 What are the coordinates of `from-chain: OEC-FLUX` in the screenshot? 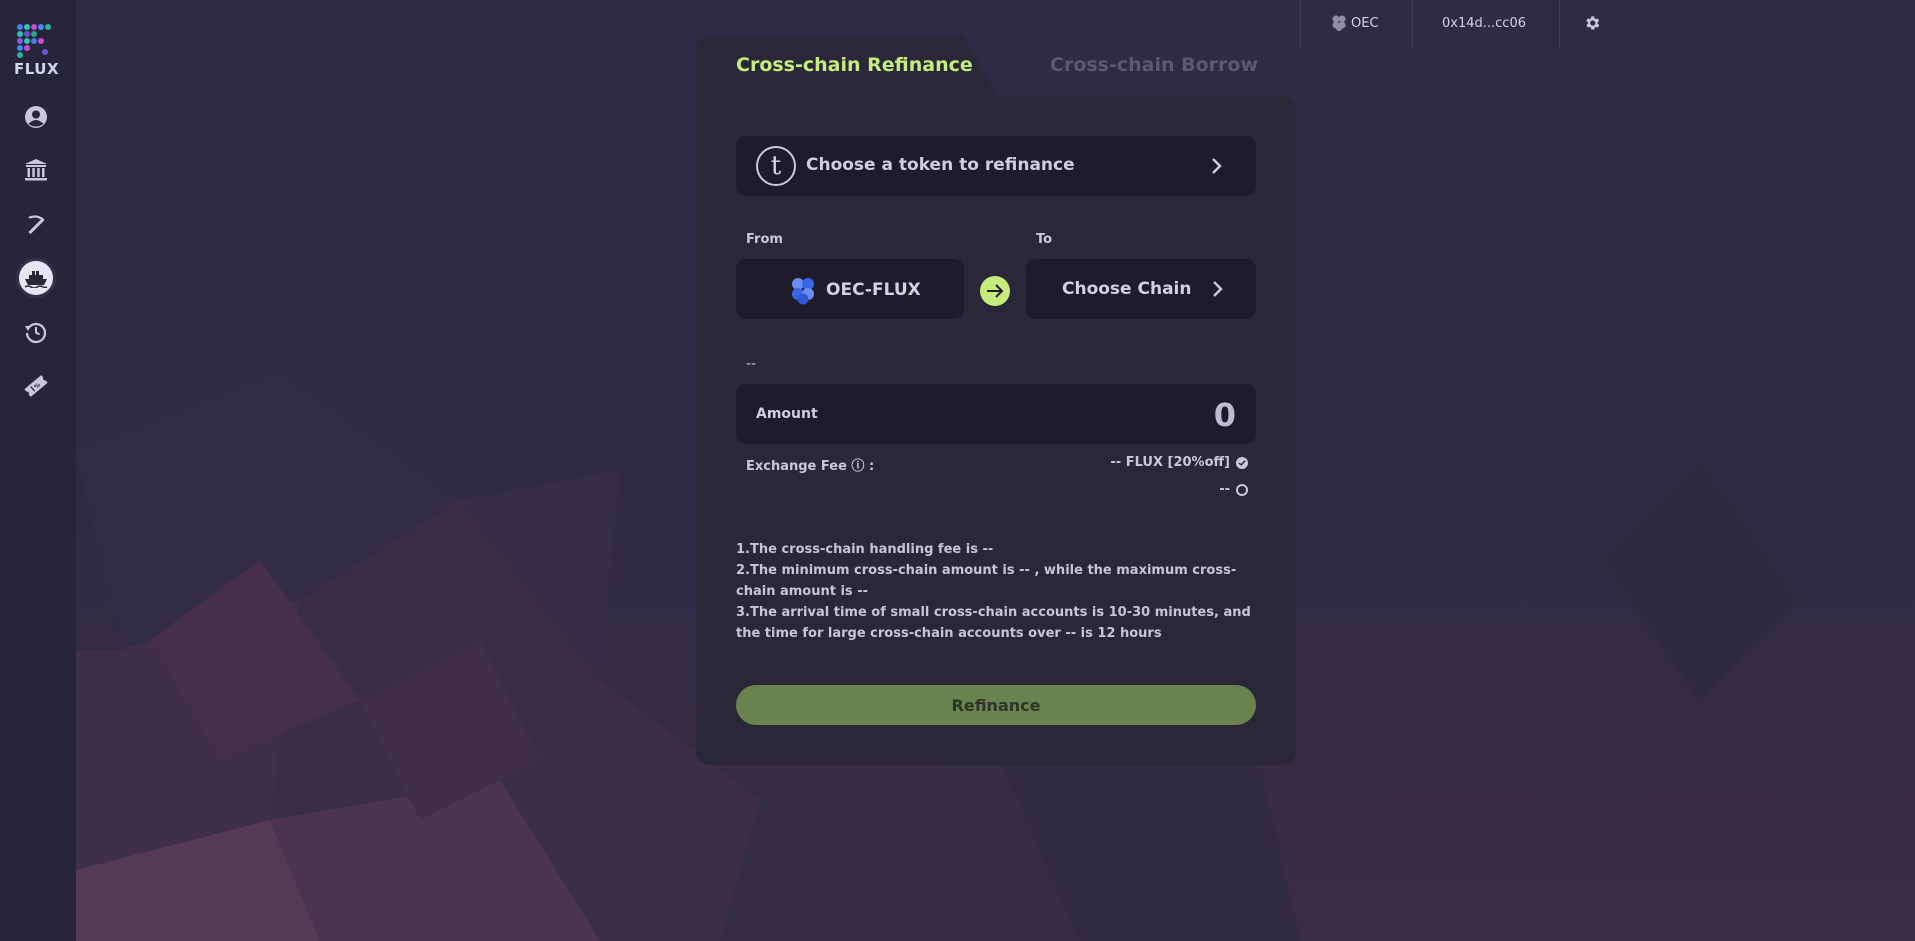 It's located at (850, 289).